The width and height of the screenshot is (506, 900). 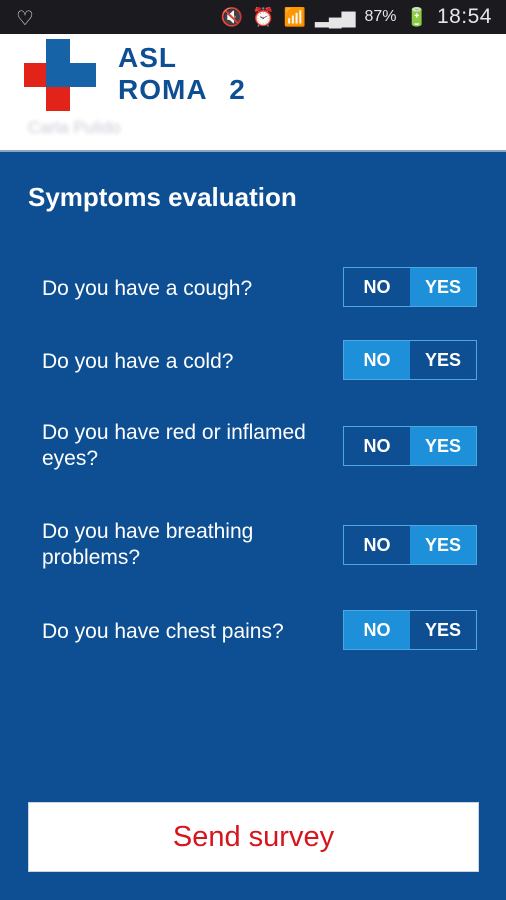 I want to click on alarm-icon: ⏰, so click(x=263, y=16).